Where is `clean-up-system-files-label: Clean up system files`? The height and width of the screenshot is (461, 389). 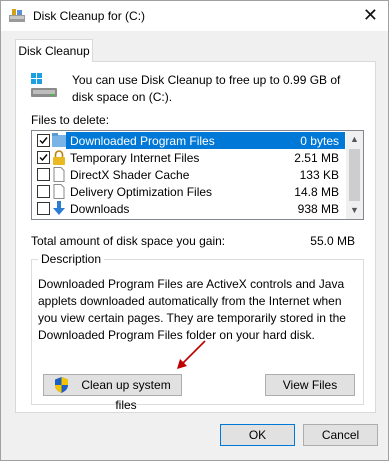 clean-up-system-files-label: Clean up system files is located at coordinates (126, 395).